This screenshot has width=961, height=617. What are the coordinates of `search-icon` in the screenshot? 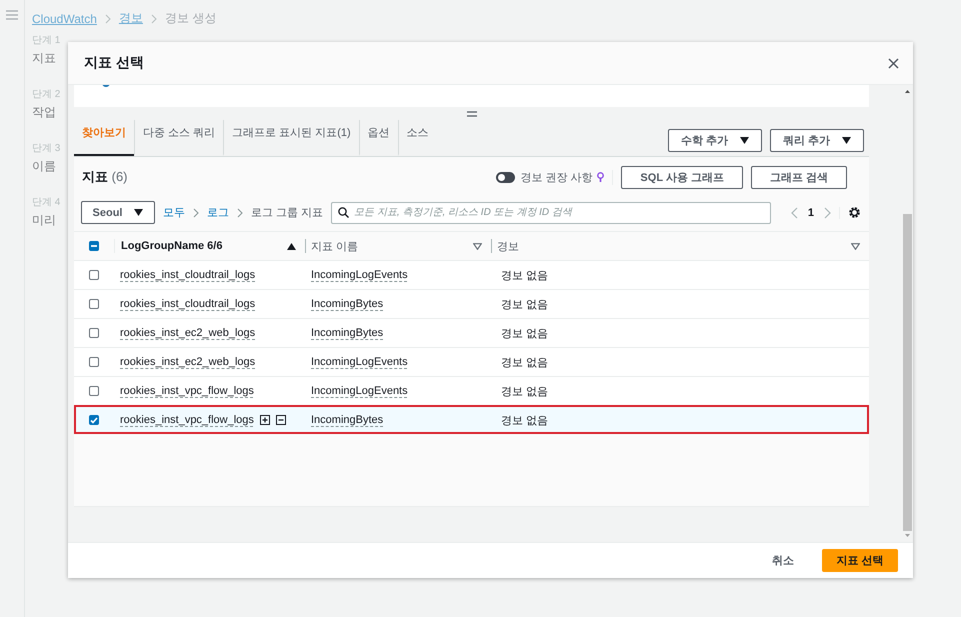 It's located at (344, 212).